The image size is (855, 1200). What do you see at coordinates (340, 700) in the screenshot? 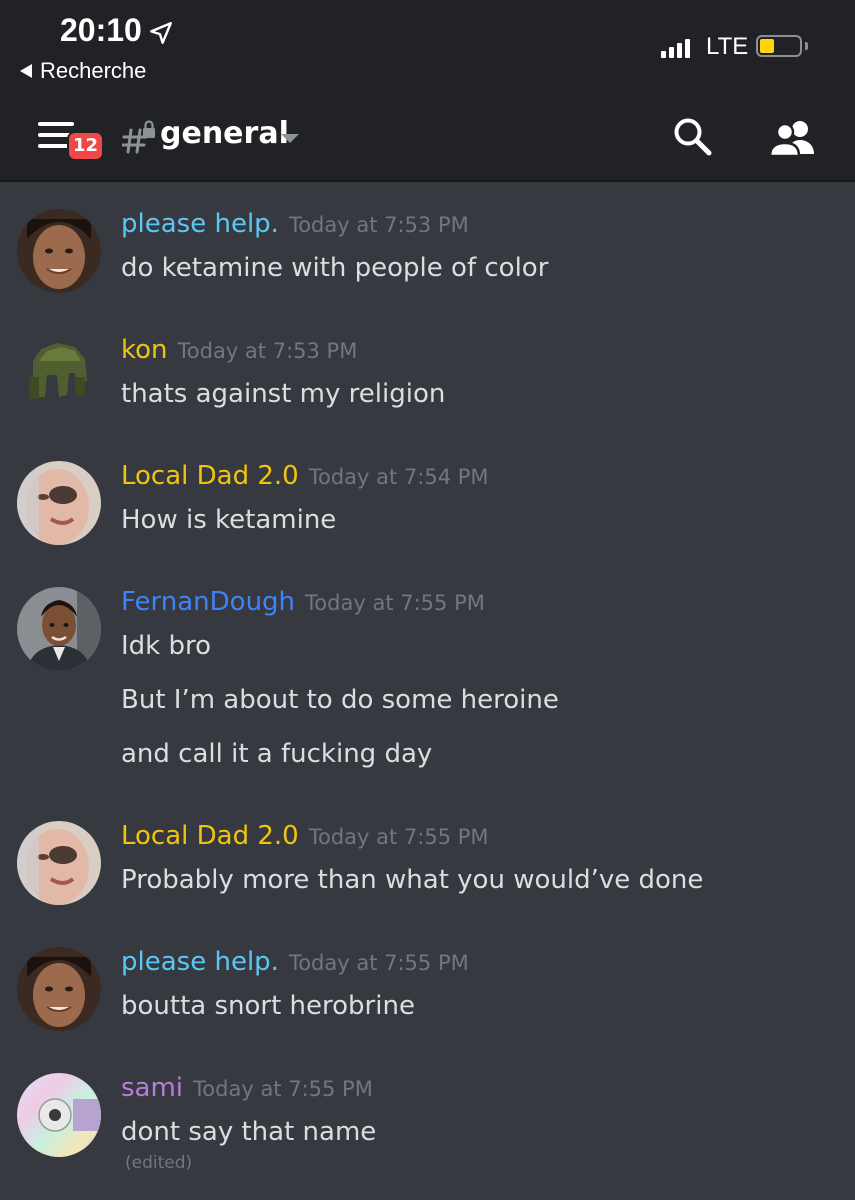
I see `message-text: But I’m about to do some heroine` at bounding box center [340, 700].